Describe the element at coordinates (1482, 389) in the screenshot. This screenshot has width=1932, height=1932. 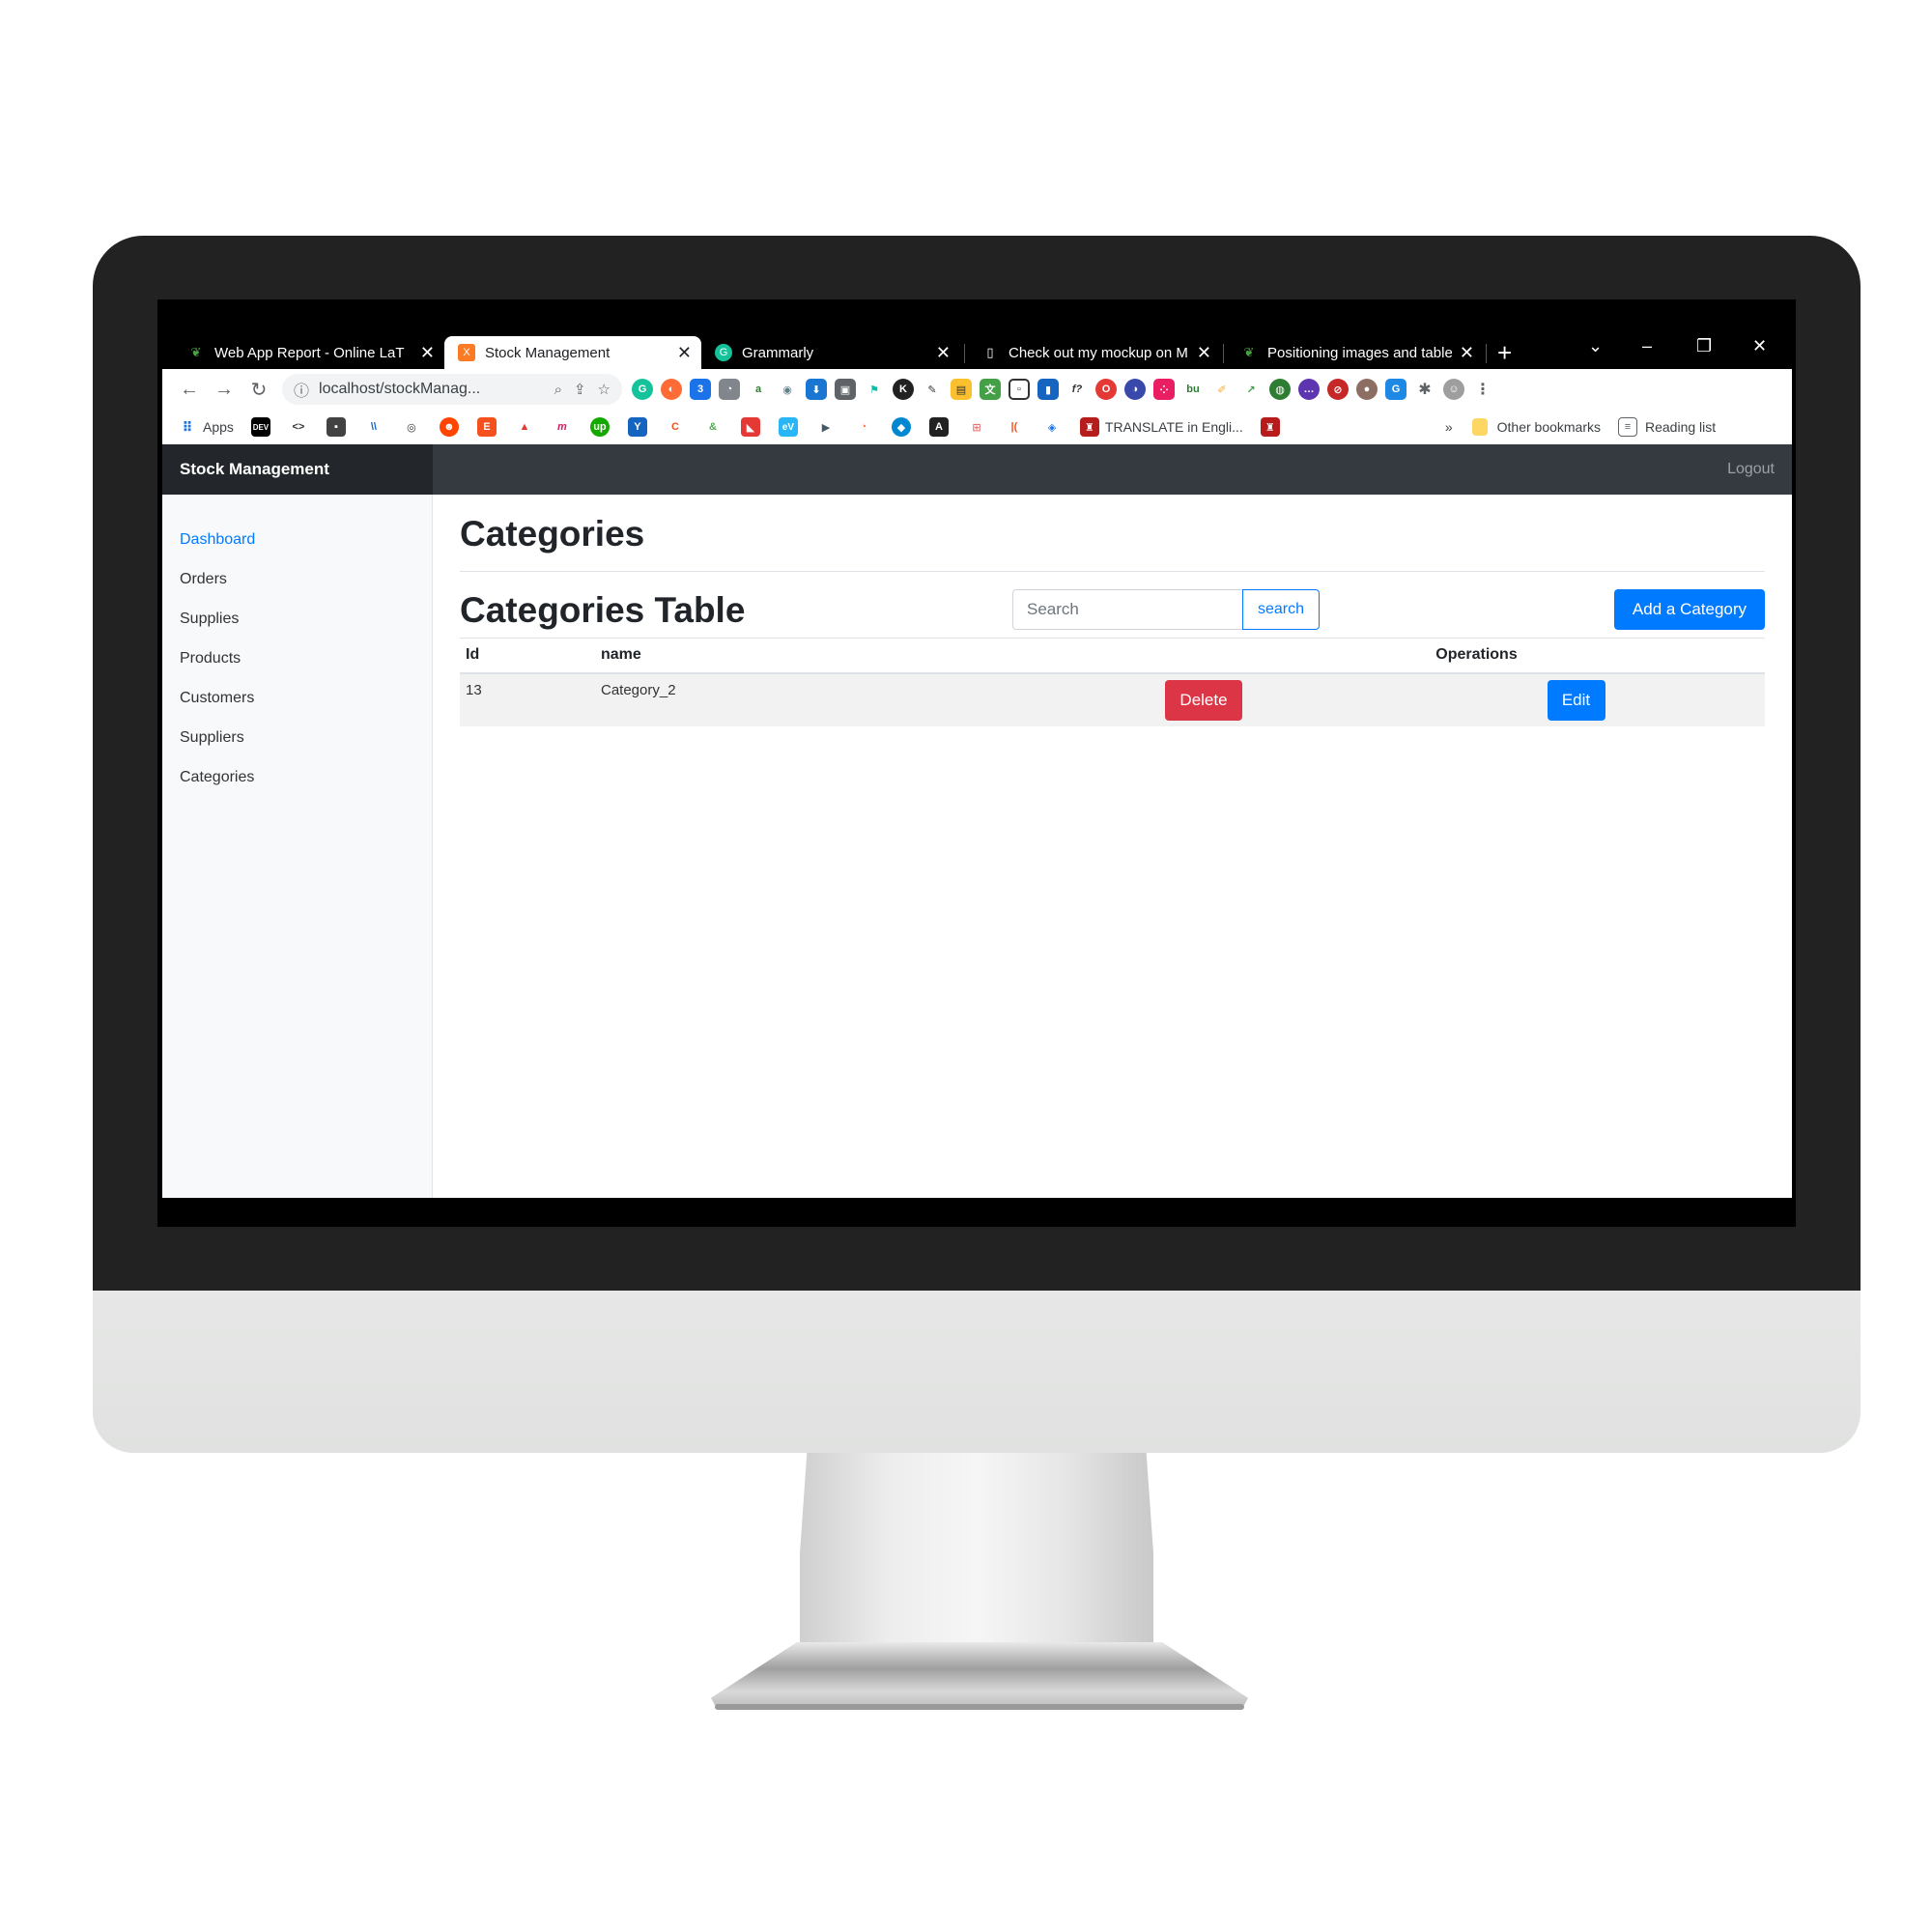
I see `menu-kebab-icon: ⋮` at that location.